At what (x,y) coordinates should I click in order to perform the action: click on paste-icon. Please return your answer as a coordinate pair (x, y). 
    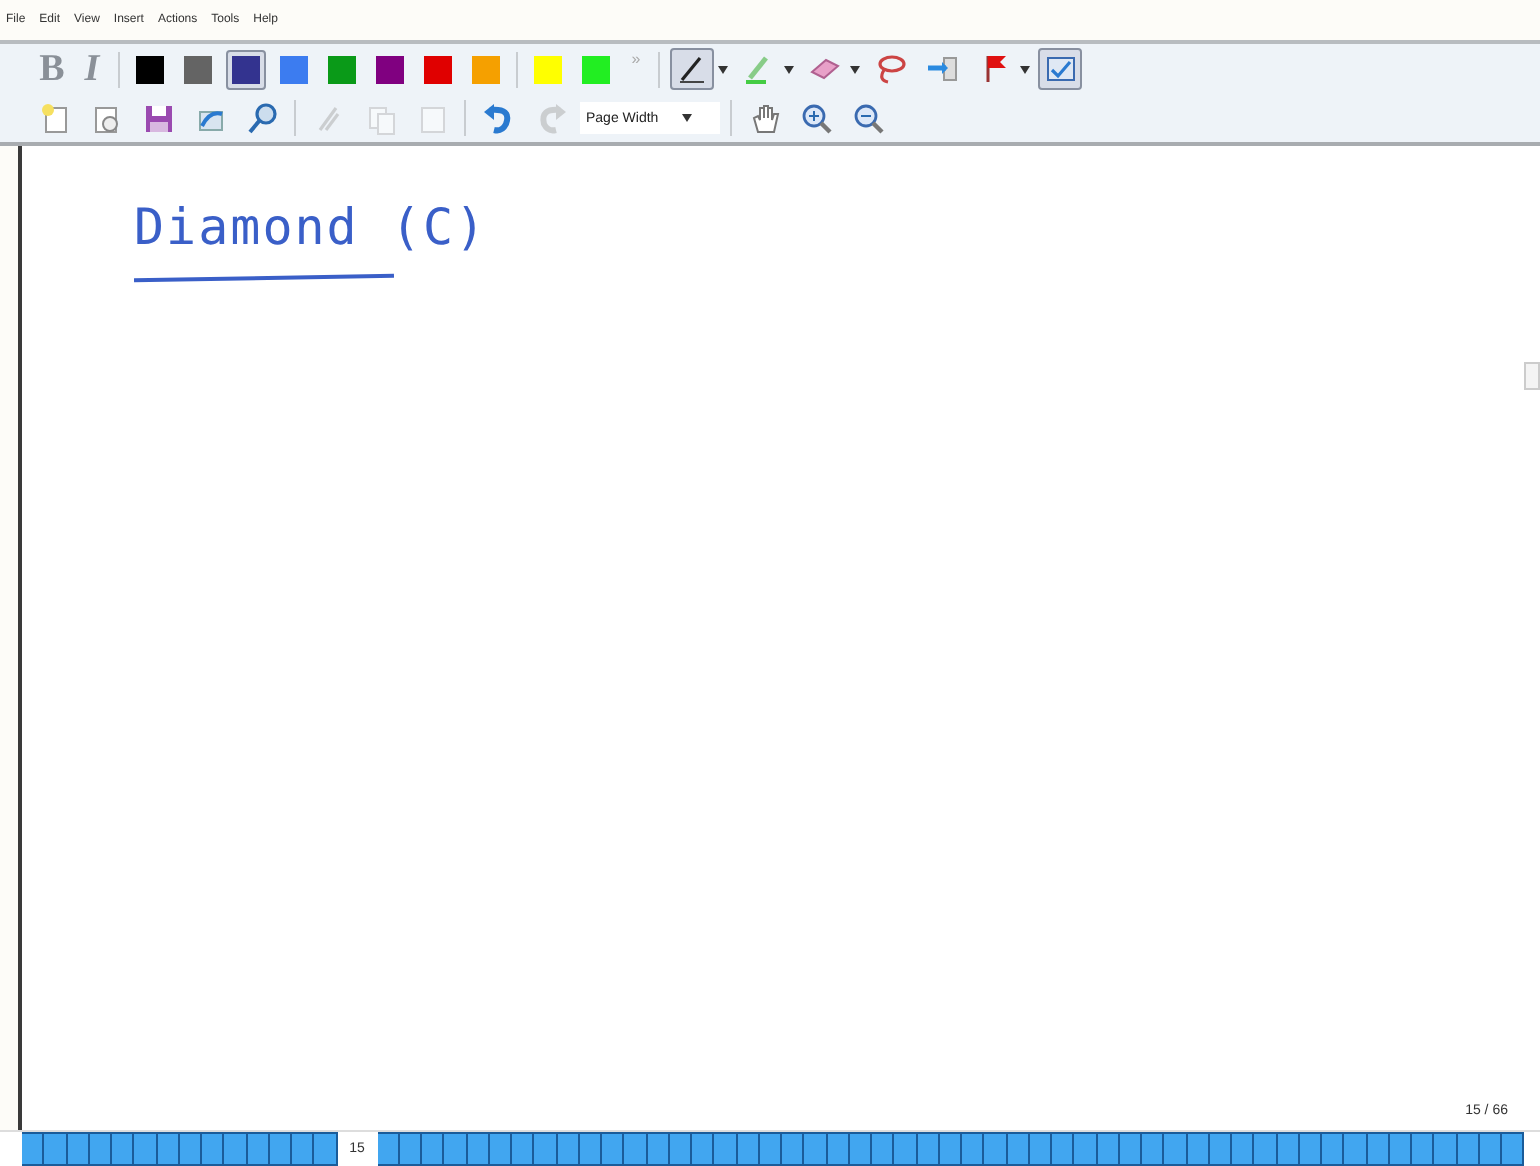
    Looking at the image, I should click on (432, 118).